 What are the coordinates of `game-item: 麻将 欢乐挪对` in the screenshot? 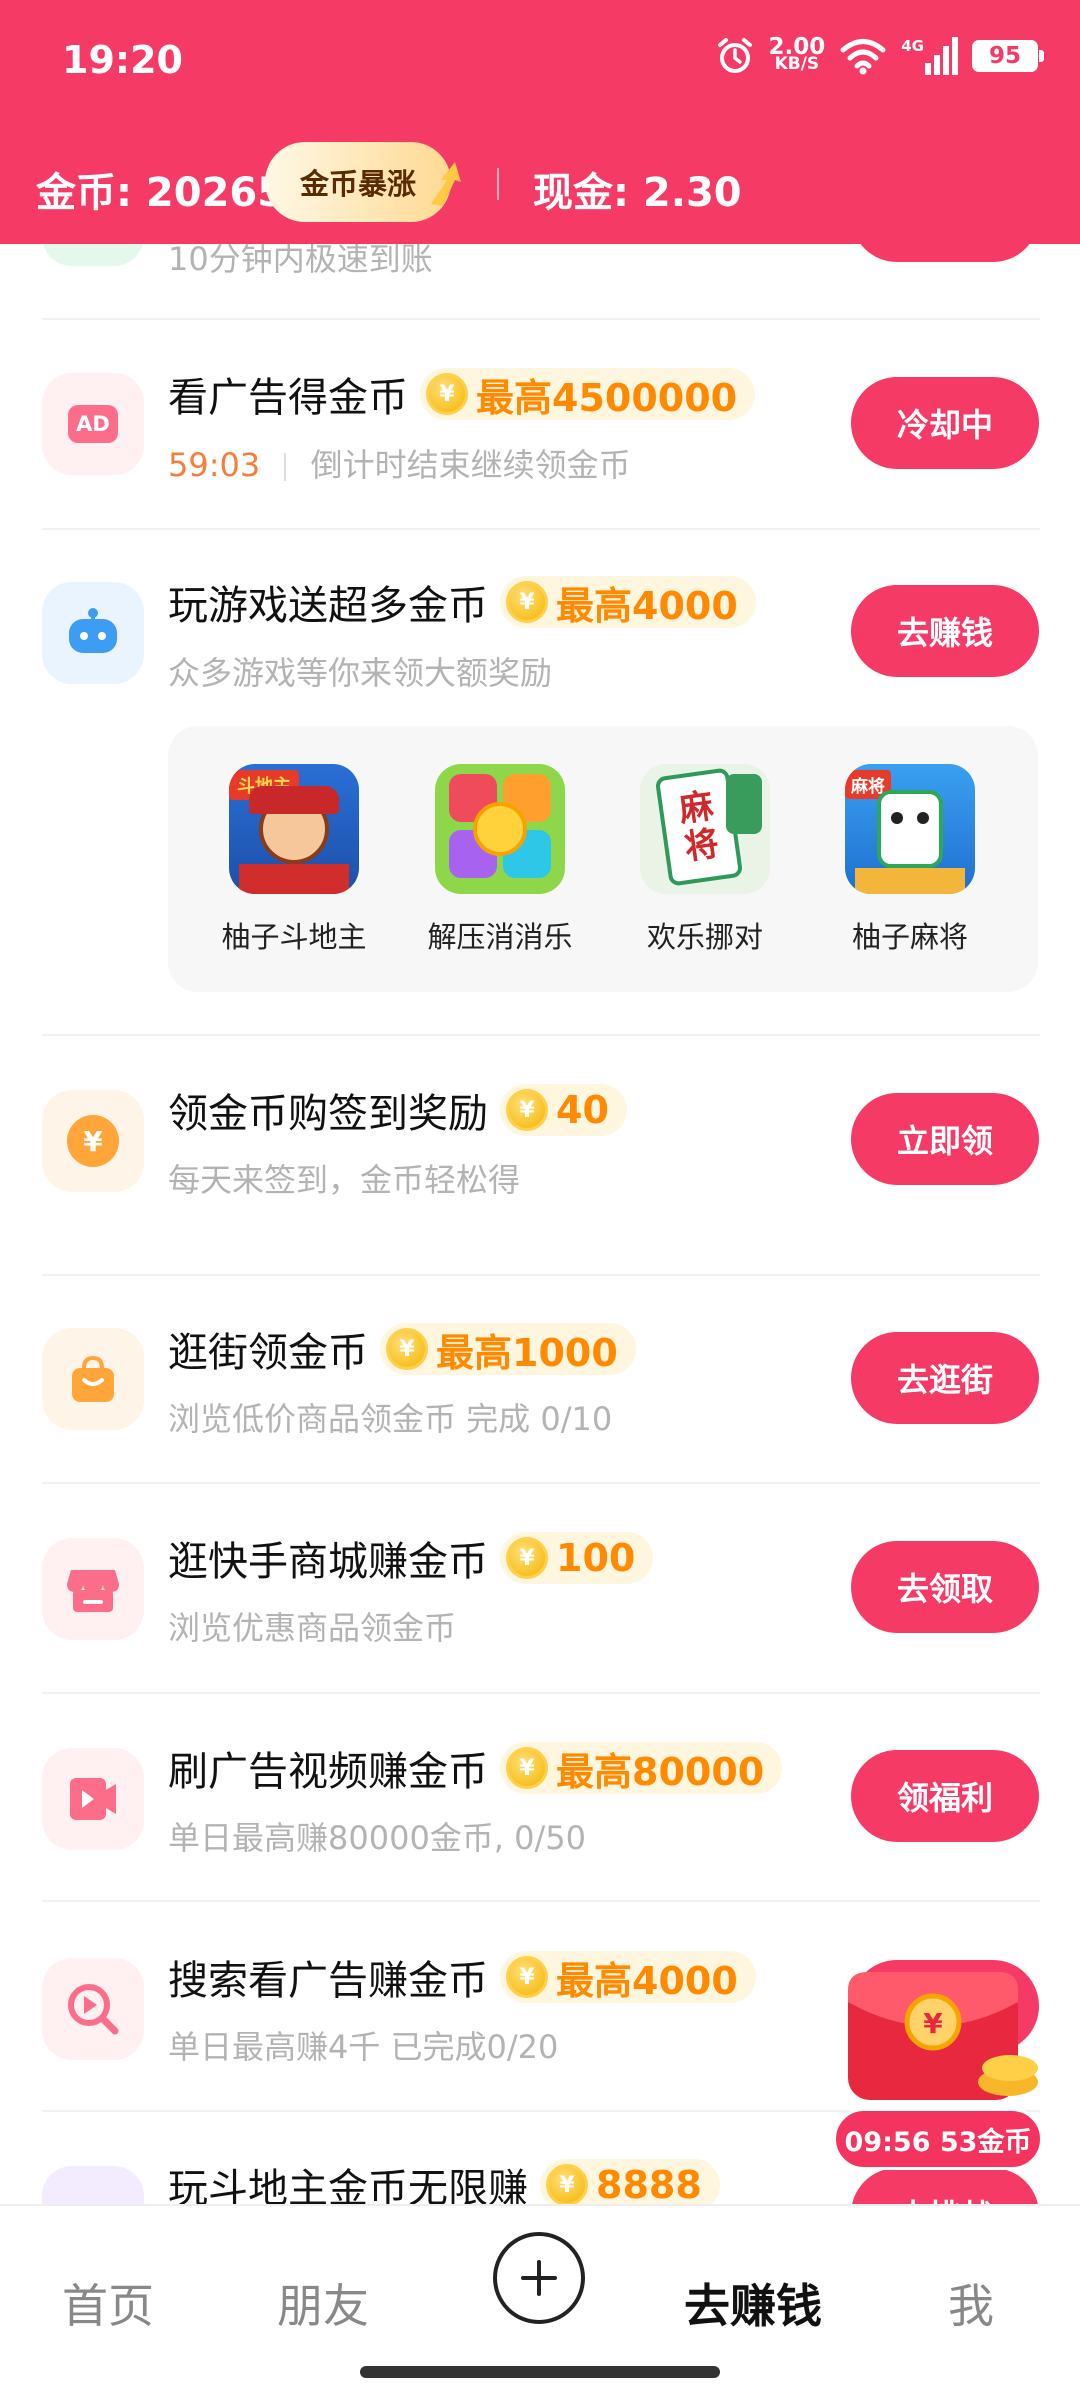 It's located at (705, 860).